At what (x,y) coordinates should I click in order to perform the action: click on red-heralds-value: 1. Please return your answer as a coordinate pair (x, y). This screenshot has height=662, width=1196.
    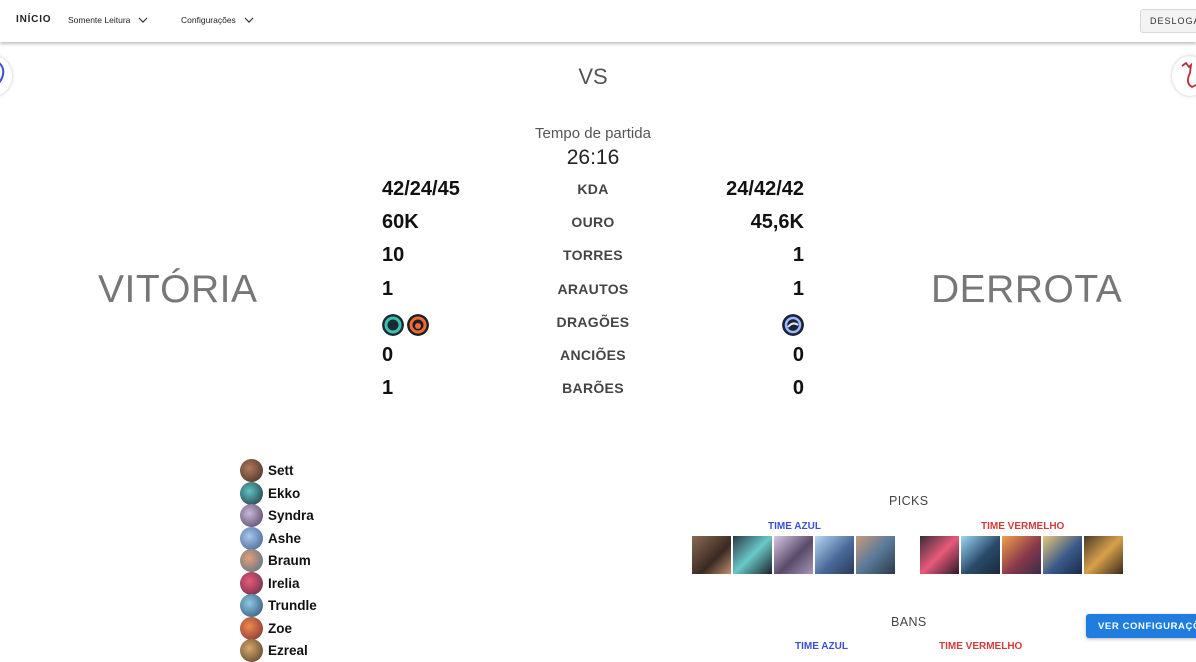
    Looking at the image, I should click on (798, 289).